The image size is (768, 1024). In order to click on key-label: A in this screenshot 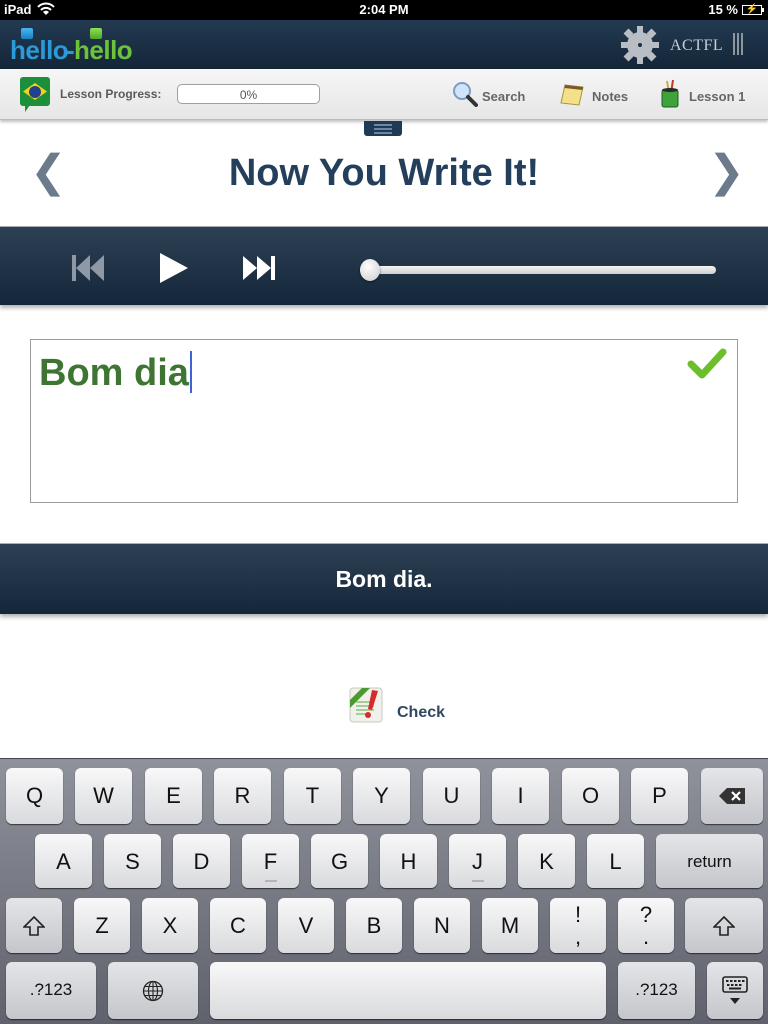, I will do `click(63, 861)`.